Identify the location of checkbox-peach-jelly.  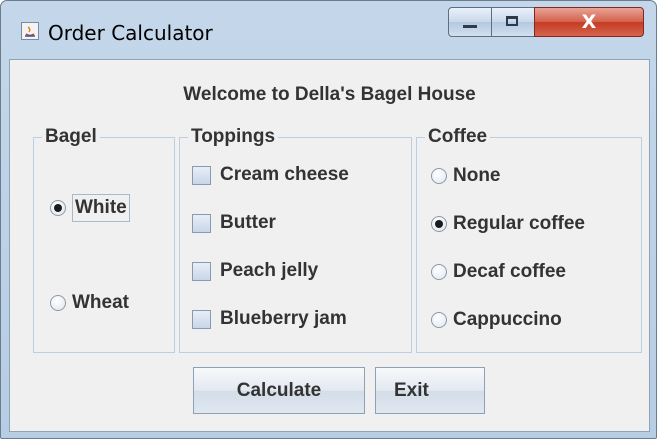
(201, 271).